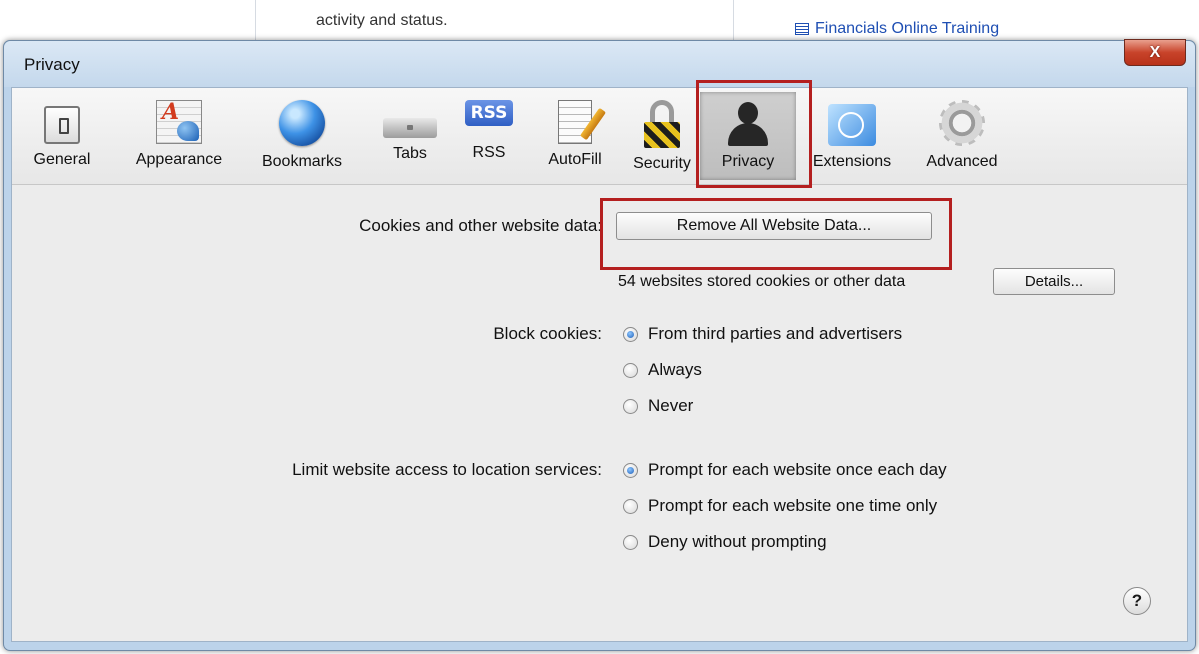  Describe the element at coordinates (62, 159) in the screenshot. I see `tab-label: General` at that location.